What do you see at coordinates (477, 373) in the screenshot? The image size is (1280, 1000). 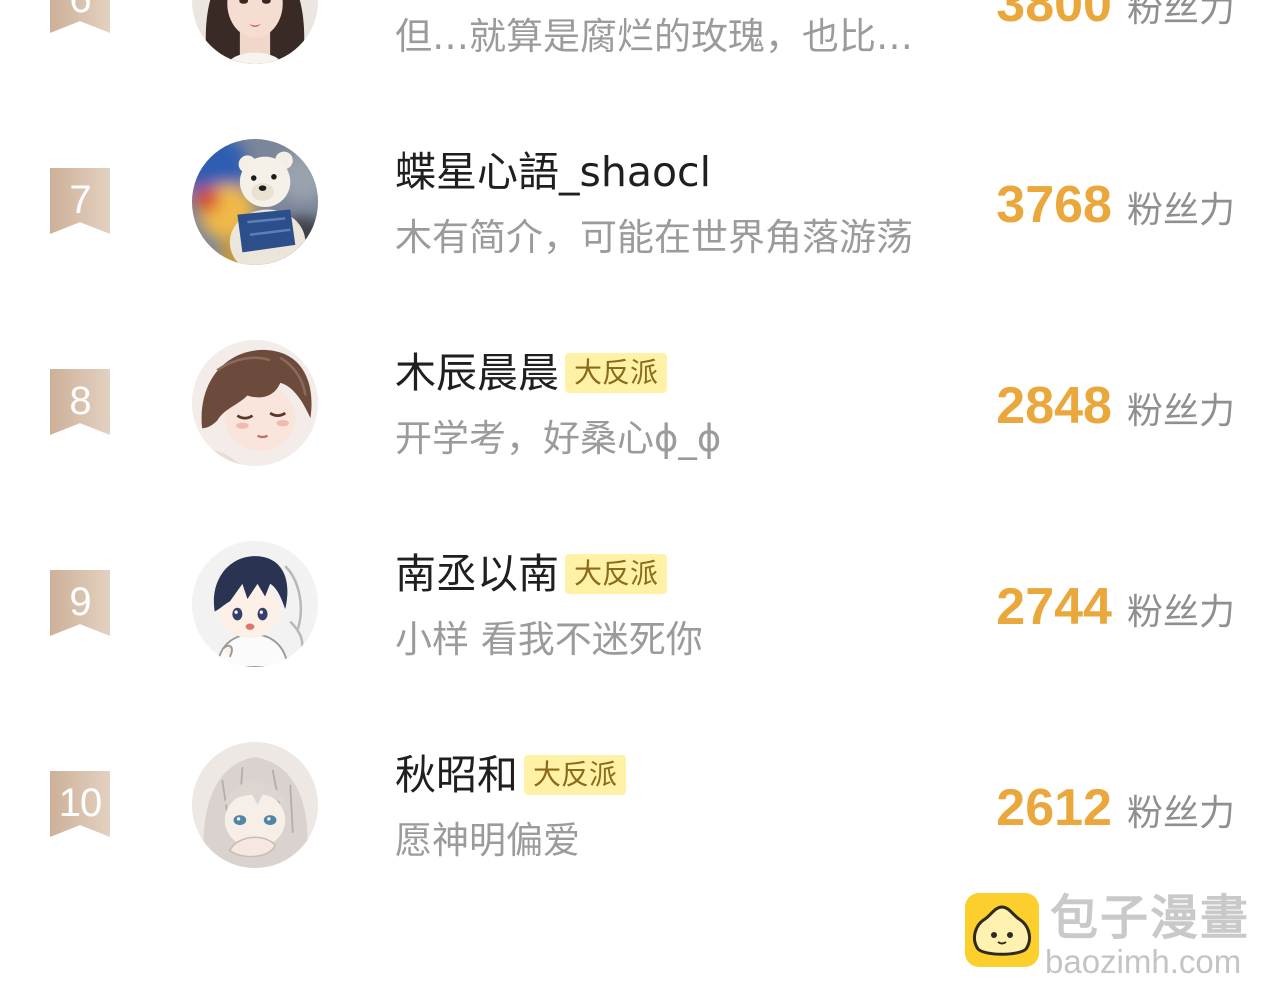 I see `user-name: 木辰晨晨` at bounding box center [477, 373].